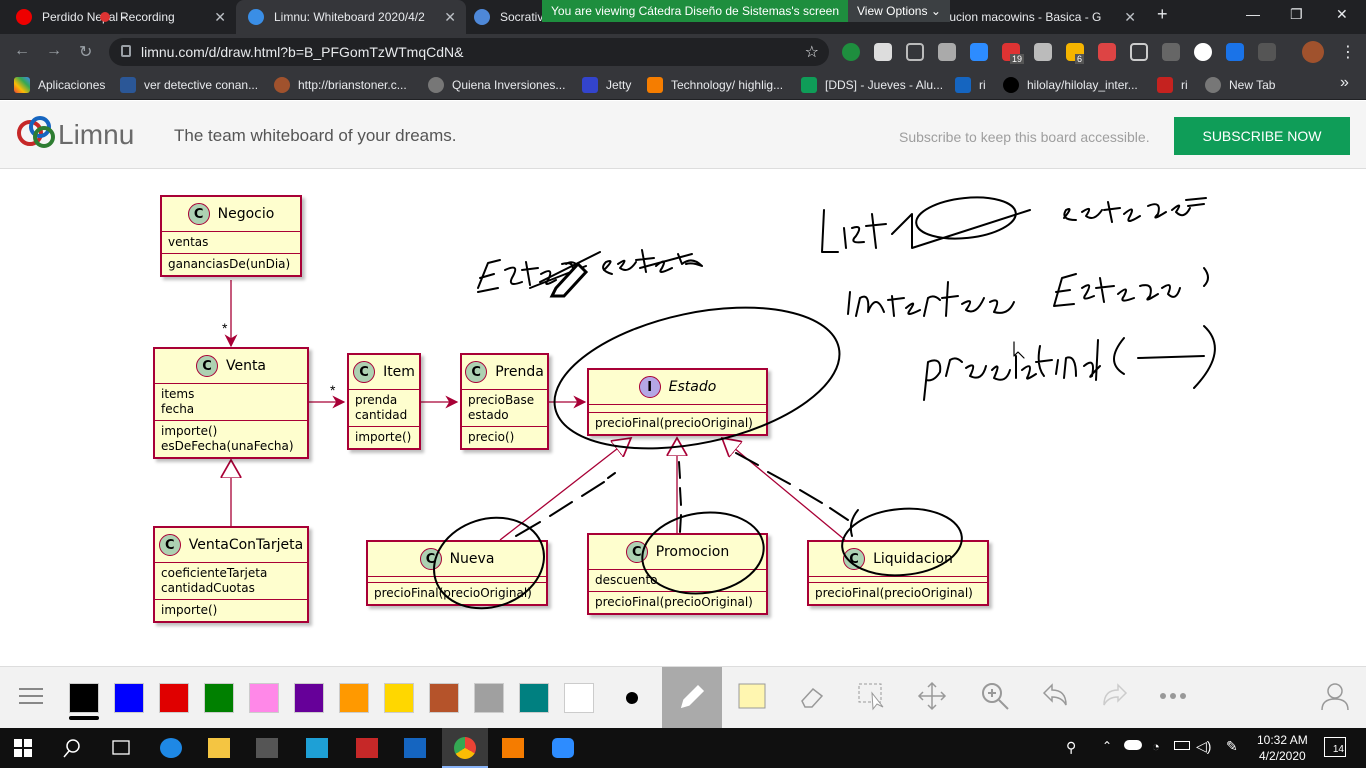 The height and width of the screenshot is (768, 1366). Describe the element at coordinates (121, 748) in the screenshot. I see `task-view-icon` at that location.